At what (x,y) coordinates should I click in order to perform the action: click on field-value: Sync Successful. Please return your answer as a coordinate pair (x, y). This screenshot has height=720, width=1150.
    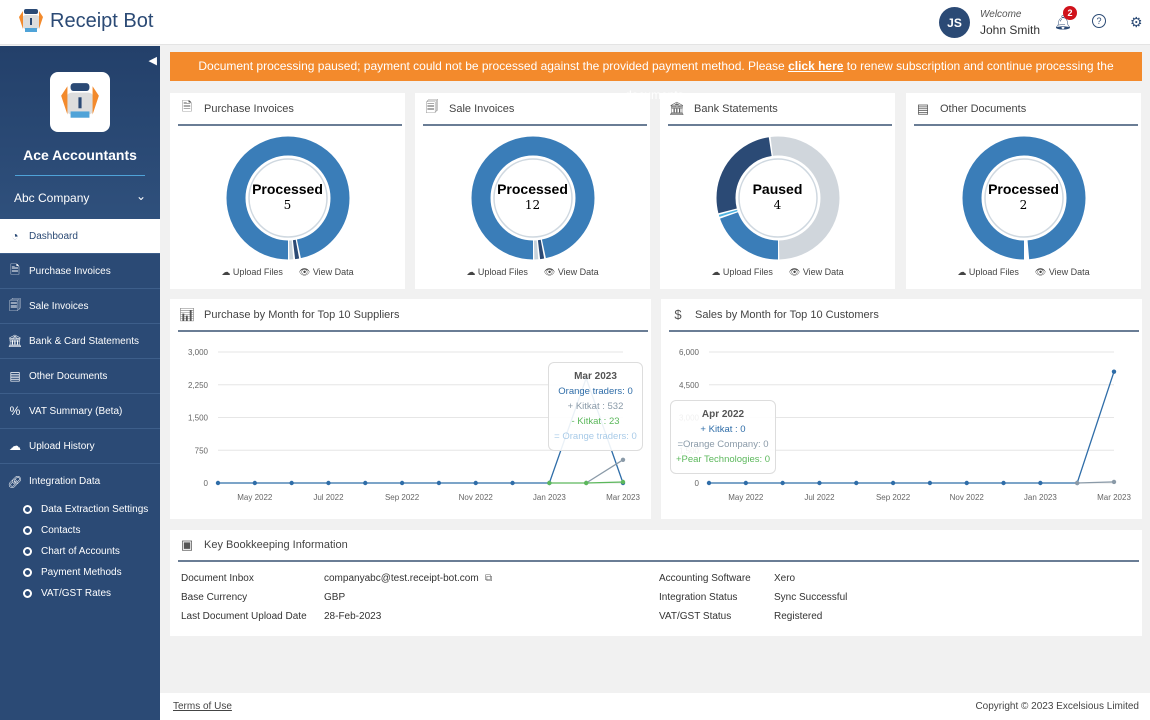
    Looking at the image, I should click on (811, 597).